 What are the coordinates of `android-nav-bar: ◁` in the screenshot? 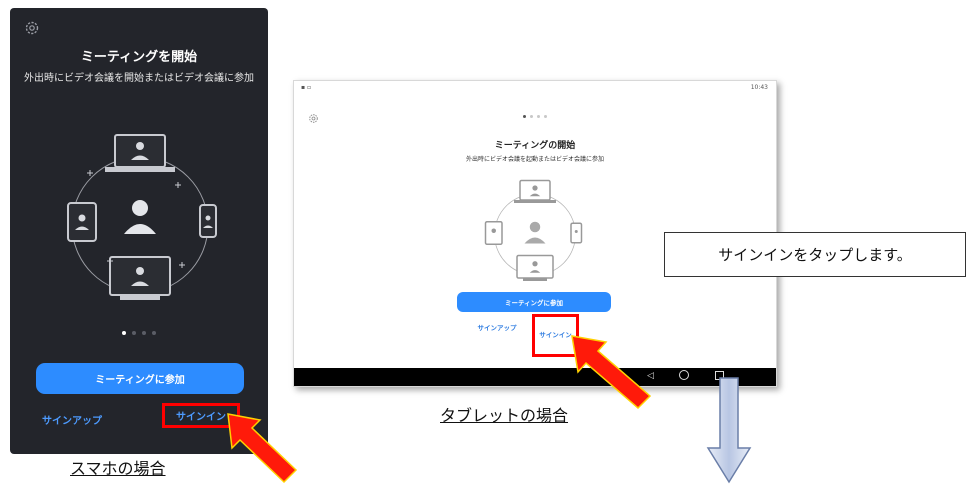 It's located at (535, 377).